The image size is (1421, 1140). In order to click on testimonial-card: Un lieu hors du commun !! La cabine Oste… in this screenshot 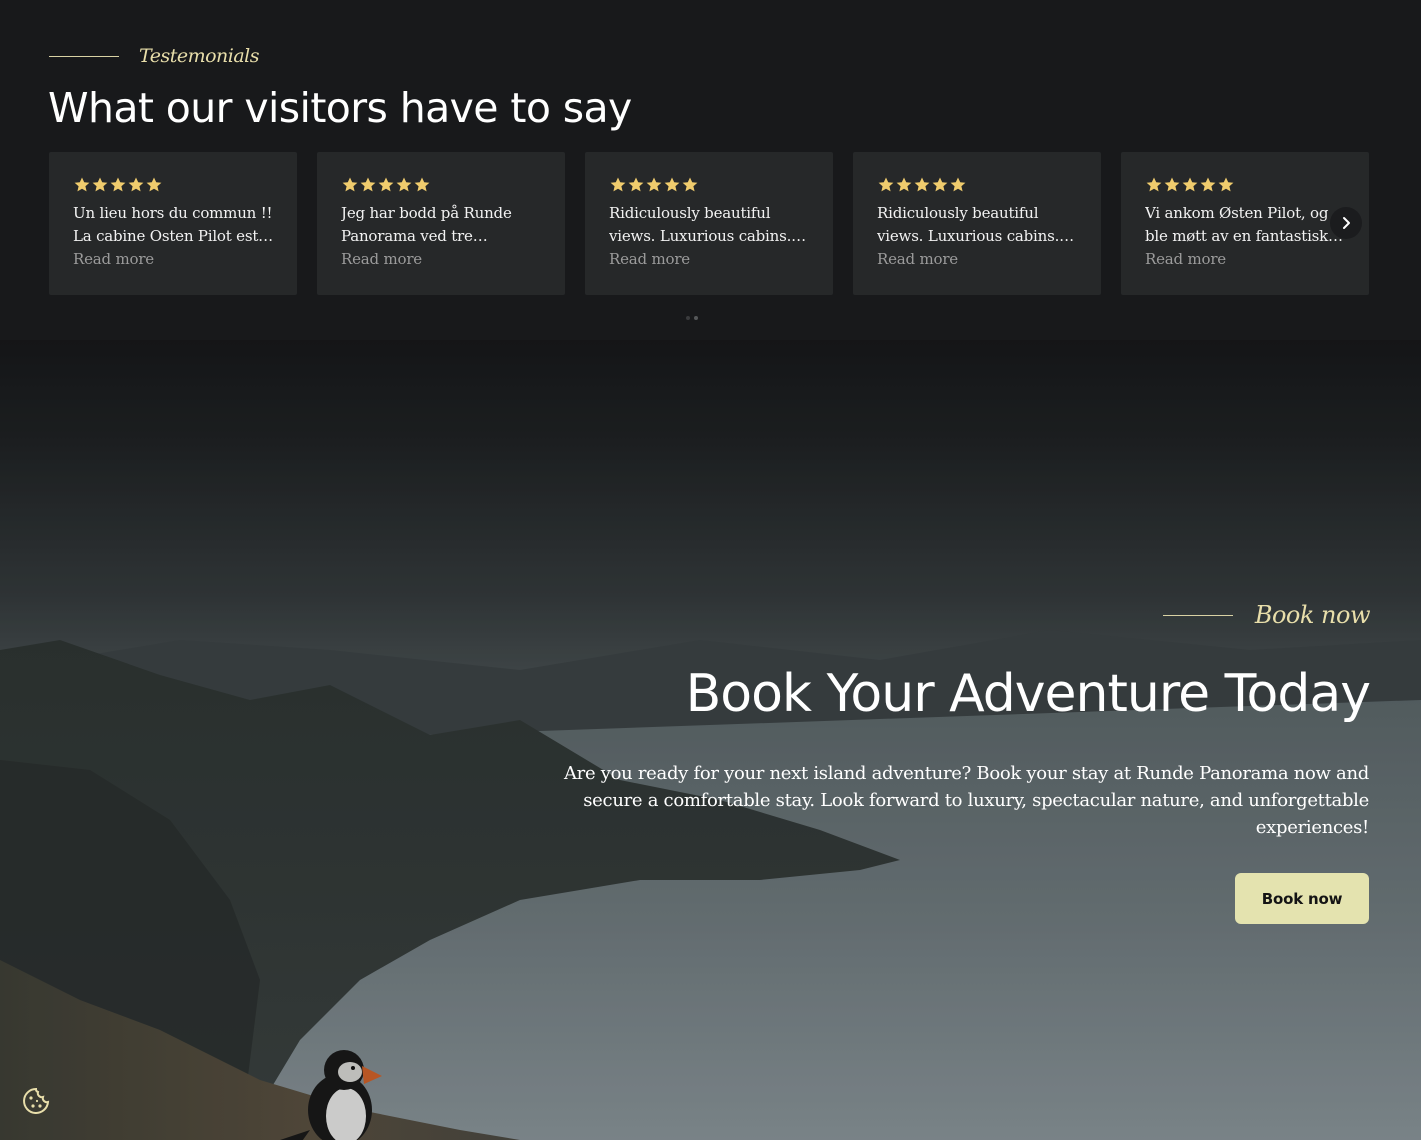, I will do `click(173, 223)`.